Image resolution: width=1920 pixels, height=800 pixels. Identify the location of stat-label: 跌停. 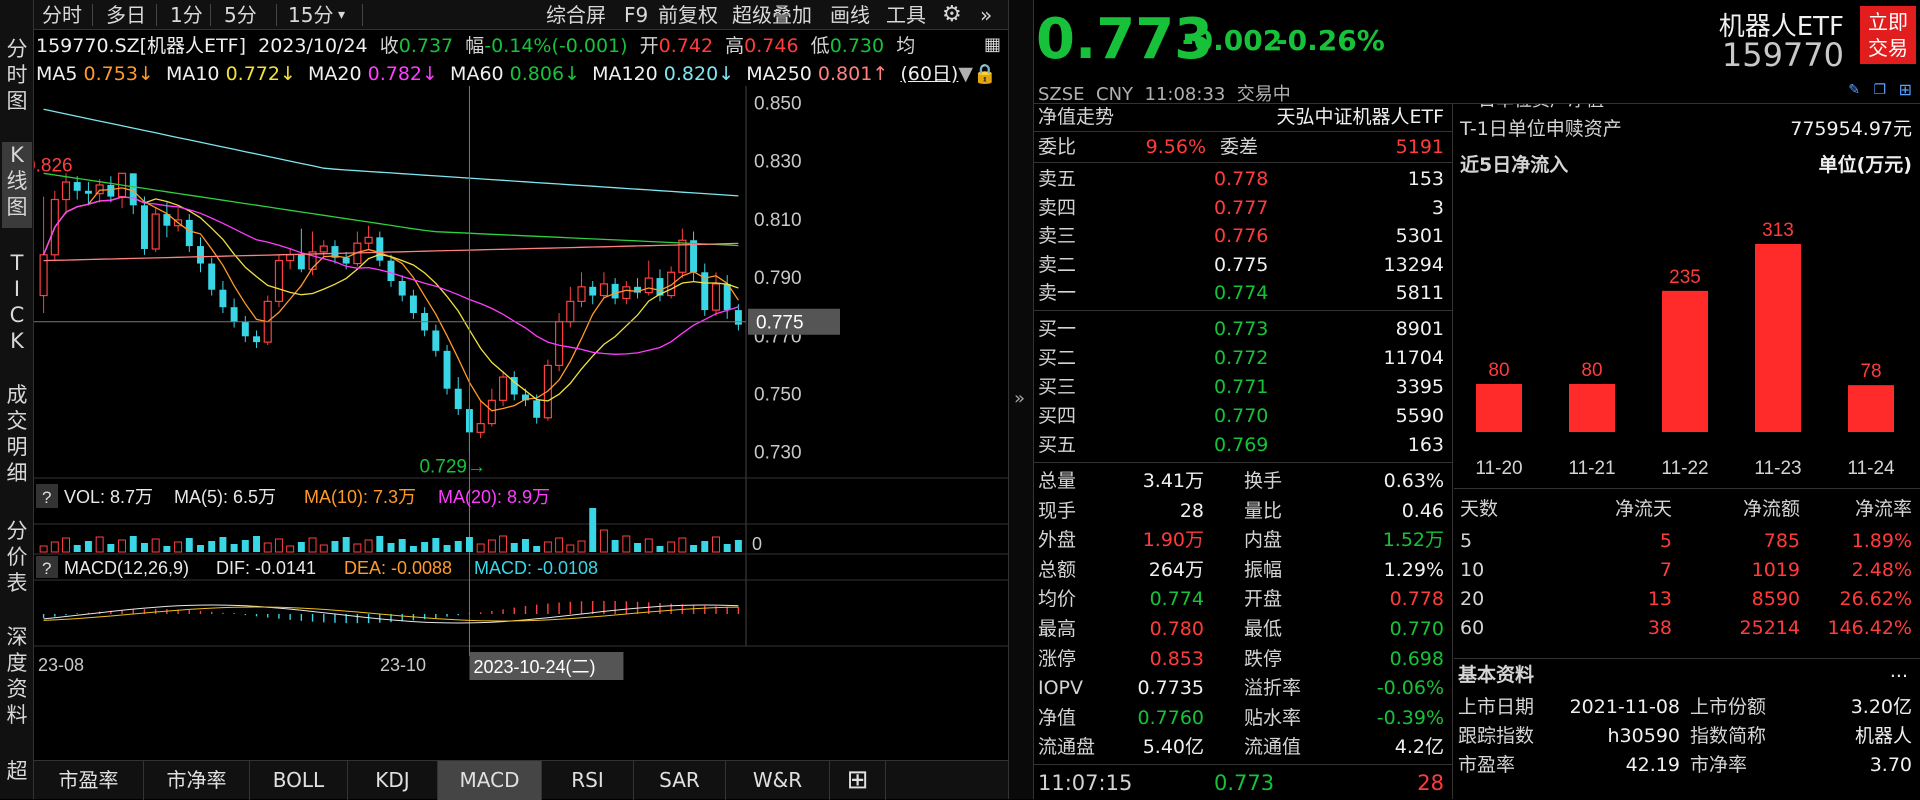
(1263, 658).